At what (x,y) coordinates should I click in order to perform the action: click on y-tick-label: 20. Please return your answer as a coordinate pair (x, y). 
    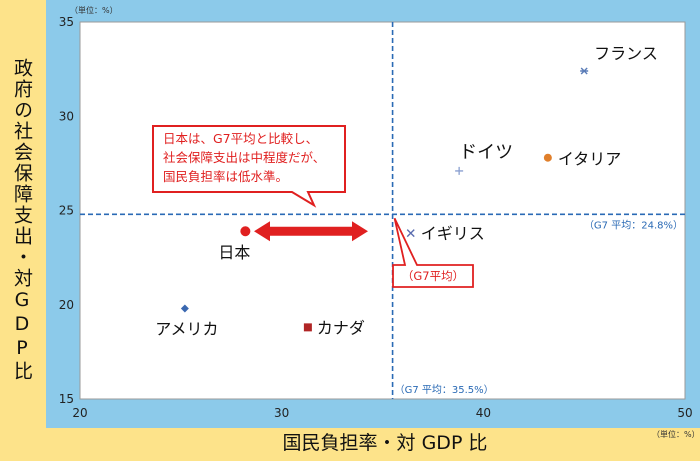
    Looking at the image, I should click on (66, 305).